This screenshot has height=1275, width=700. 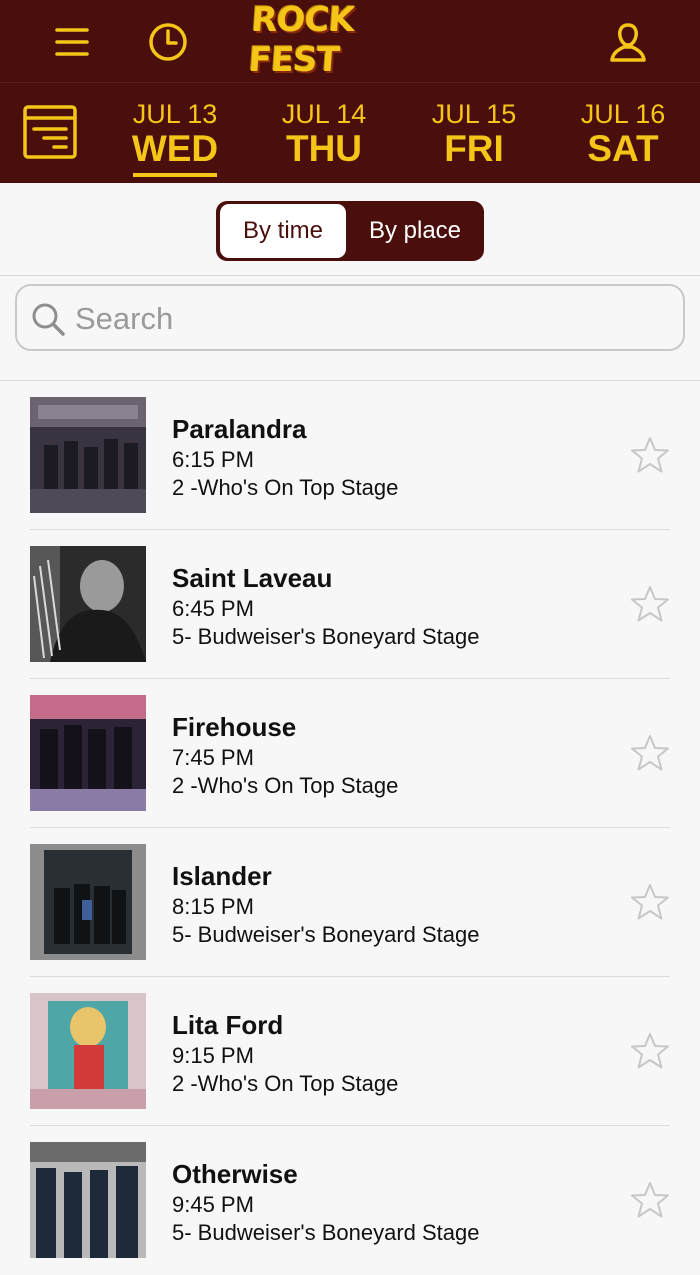 I want to click on view-toggle: By time By place, so click(x=350, y=231).